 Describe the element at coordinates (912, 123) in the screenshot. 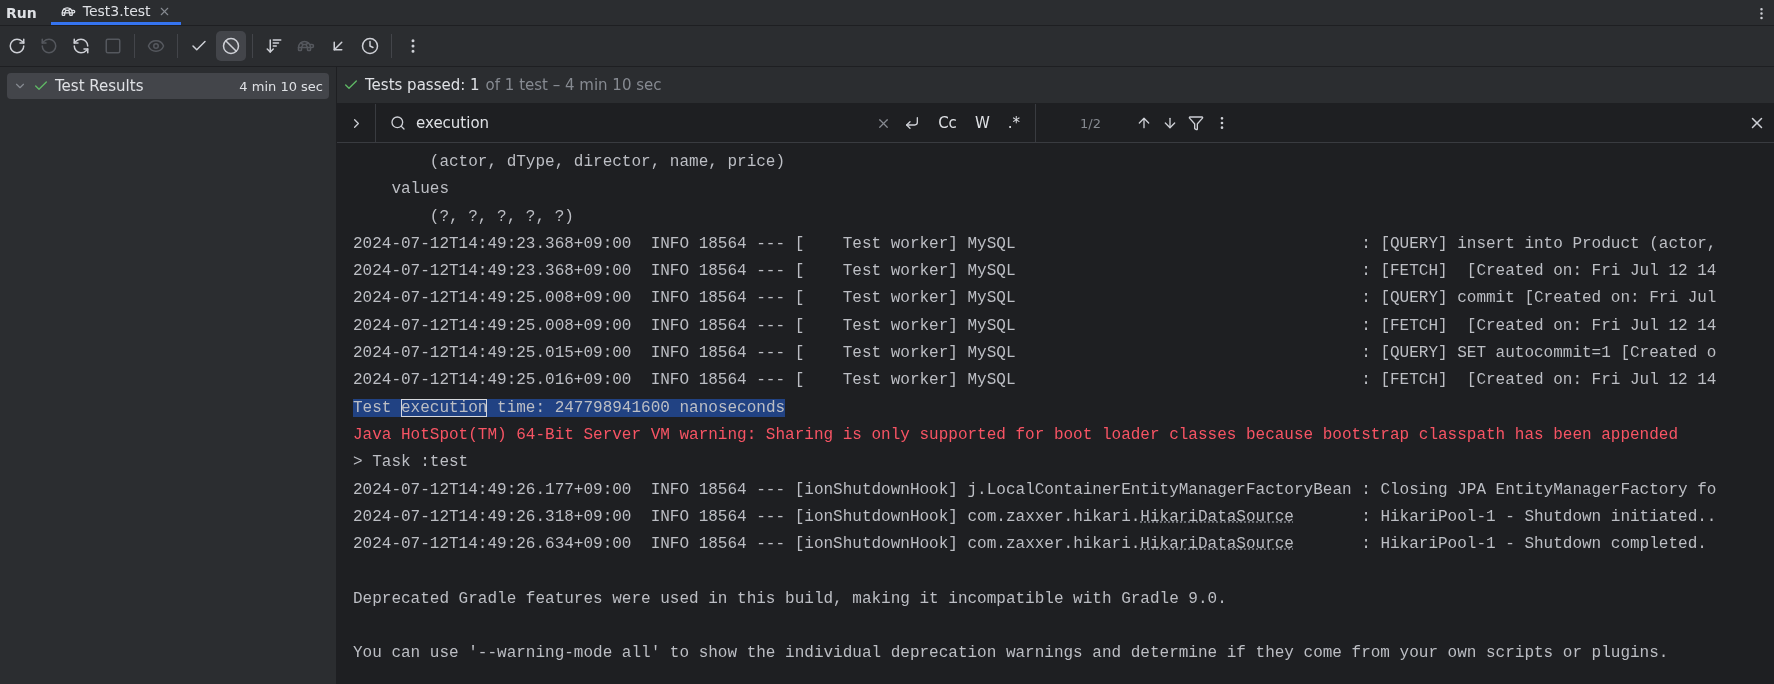

I see `newline-icon` at that location.